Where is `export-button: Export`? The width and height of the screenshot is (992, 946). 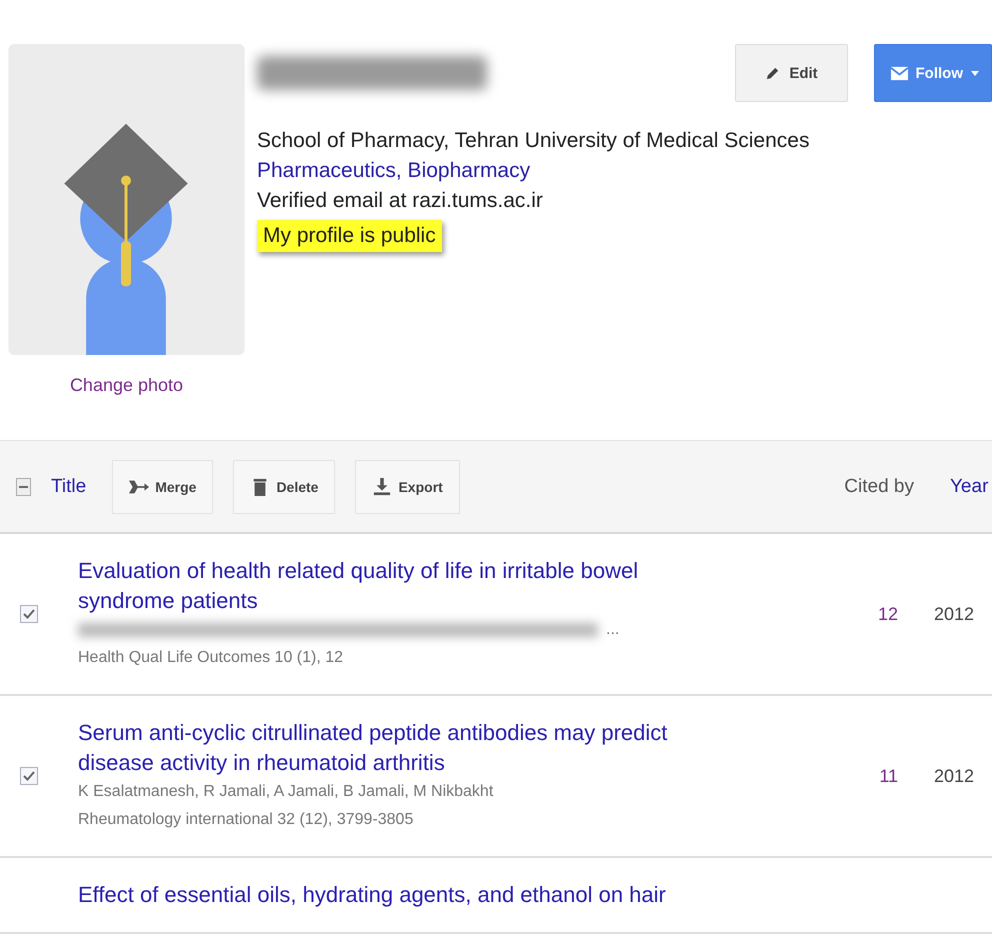 export-button: Export is located at coordinates (407, 487).